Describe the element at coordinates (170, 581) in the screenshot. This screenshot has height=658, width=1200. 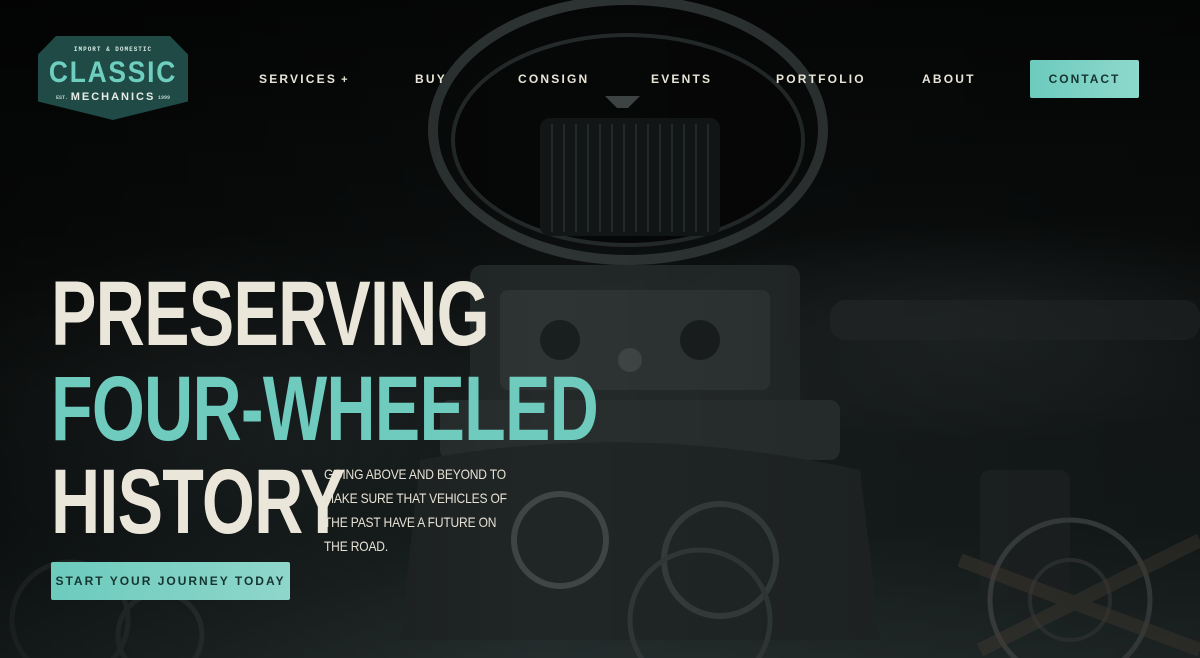
I see `start-journey-button: START YOUR JOURNEY TODAY` at that location.